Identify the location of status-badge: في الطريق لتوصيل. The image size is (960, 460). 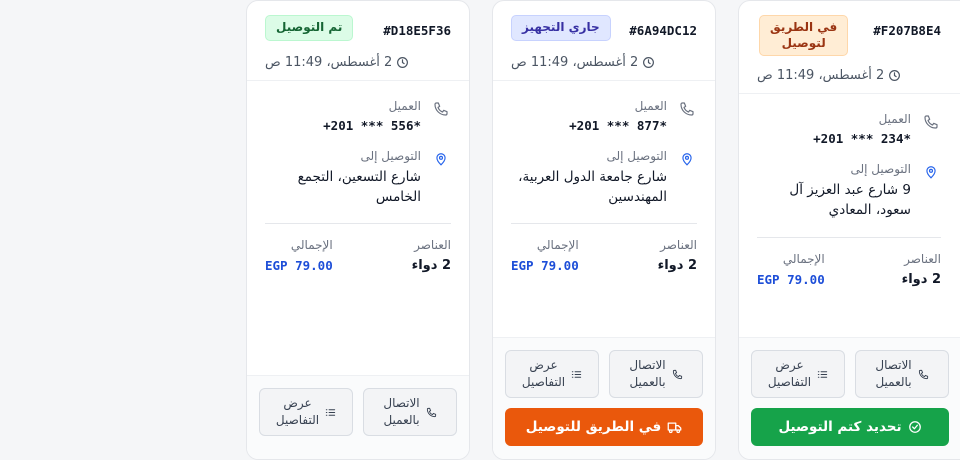
(804, 36).